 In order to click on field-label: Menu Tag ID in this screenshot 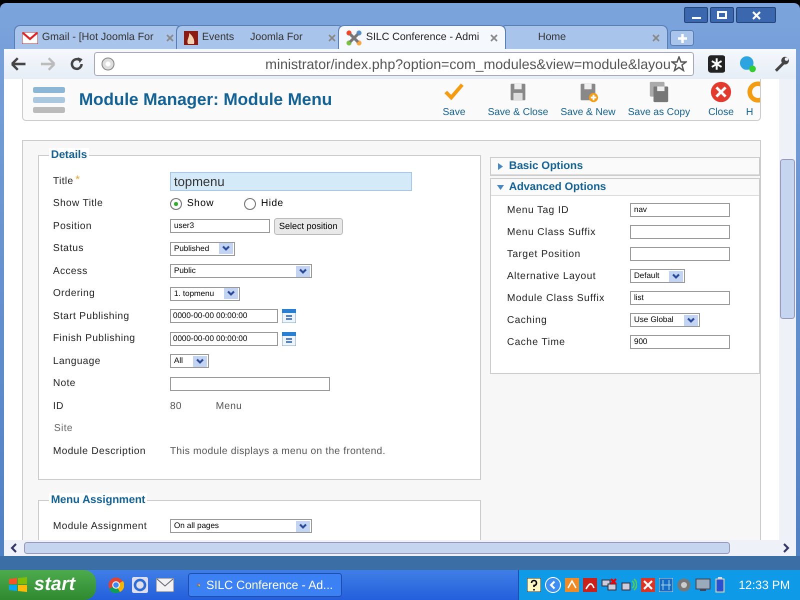, I will do `click(538, 211)`.